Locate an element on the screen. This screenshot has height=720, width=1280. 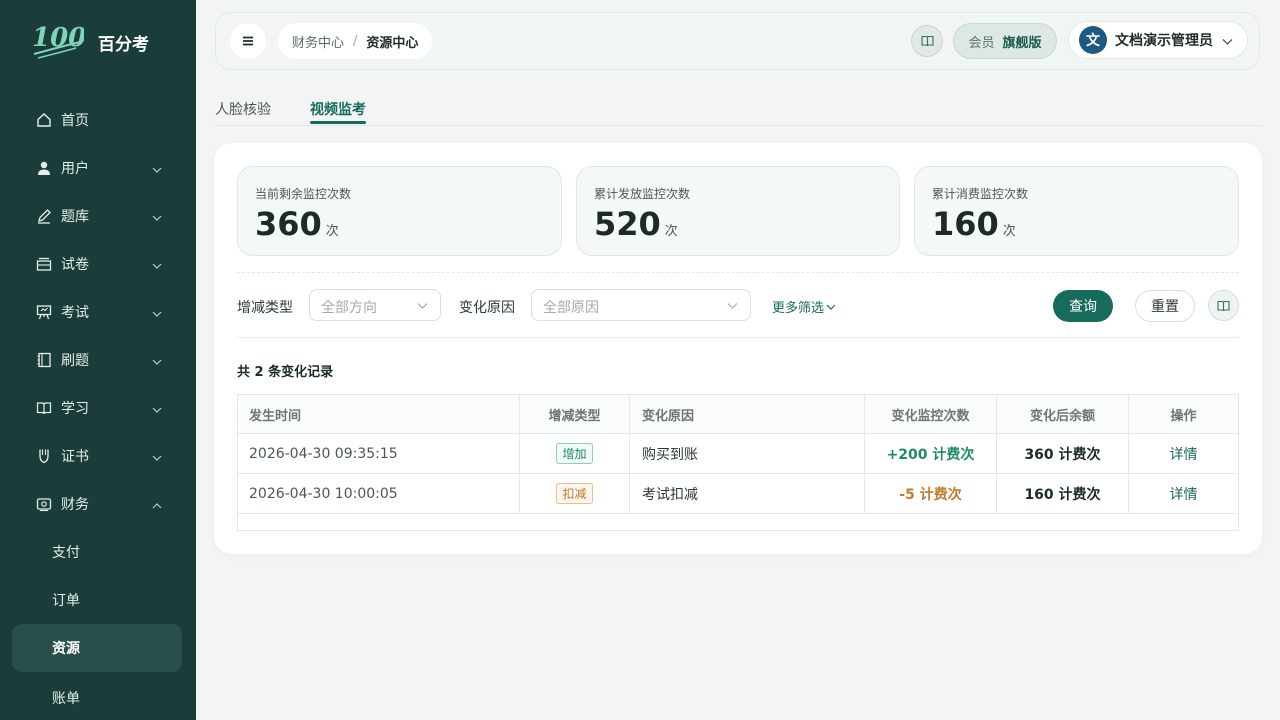
easel-icon is located at coordinates (44, 312).